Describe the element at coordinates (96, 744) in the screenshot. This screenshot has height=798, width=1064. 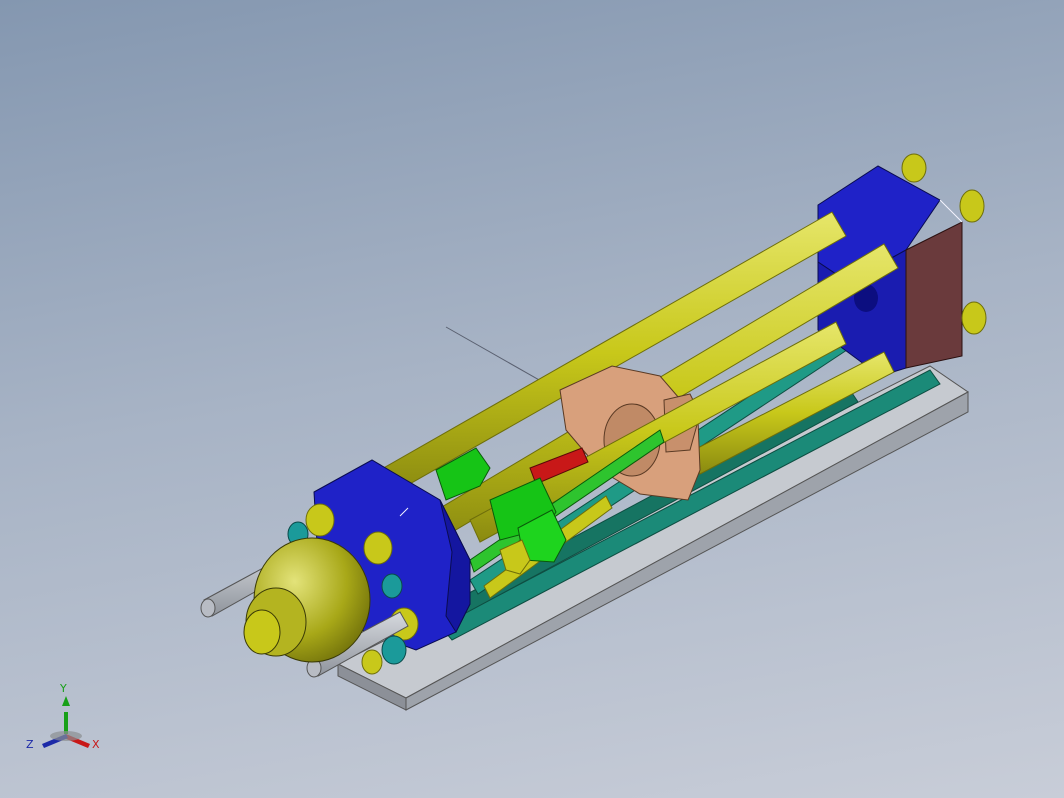
I see `triad-x-label: X` at that location.